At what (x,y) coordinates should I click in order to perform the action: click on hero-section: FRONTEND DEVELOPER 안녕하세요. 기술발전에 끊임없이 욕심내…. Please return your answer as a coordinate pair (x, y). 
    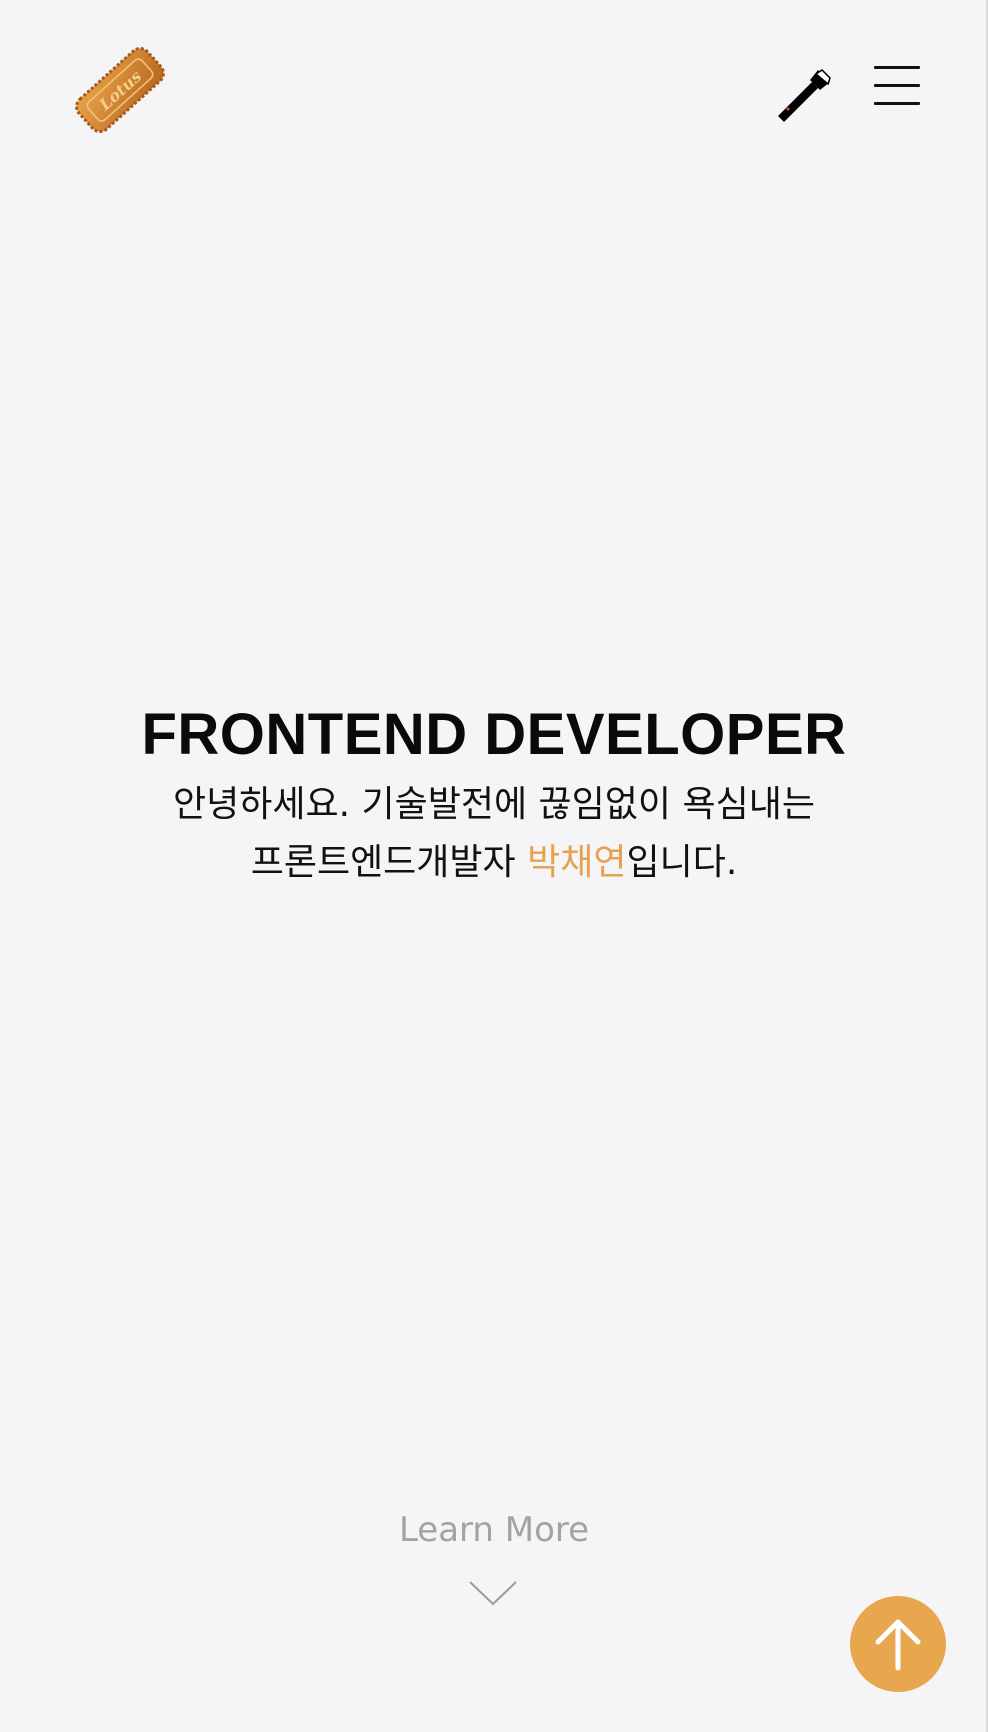
    Looking at the image, I should click on (494, 793).